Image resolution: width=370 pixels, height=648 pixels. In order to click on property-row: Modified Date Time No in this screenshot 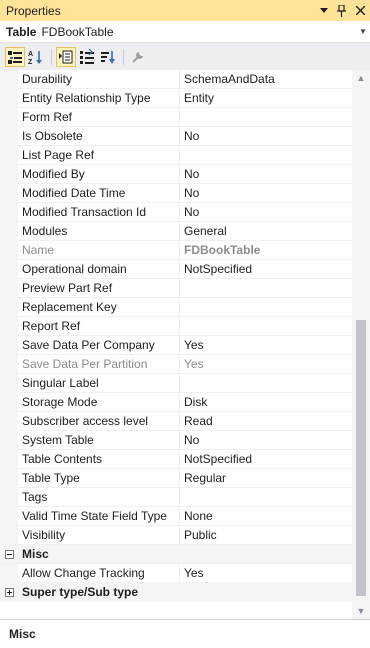, I will do `click(176, 193)`.